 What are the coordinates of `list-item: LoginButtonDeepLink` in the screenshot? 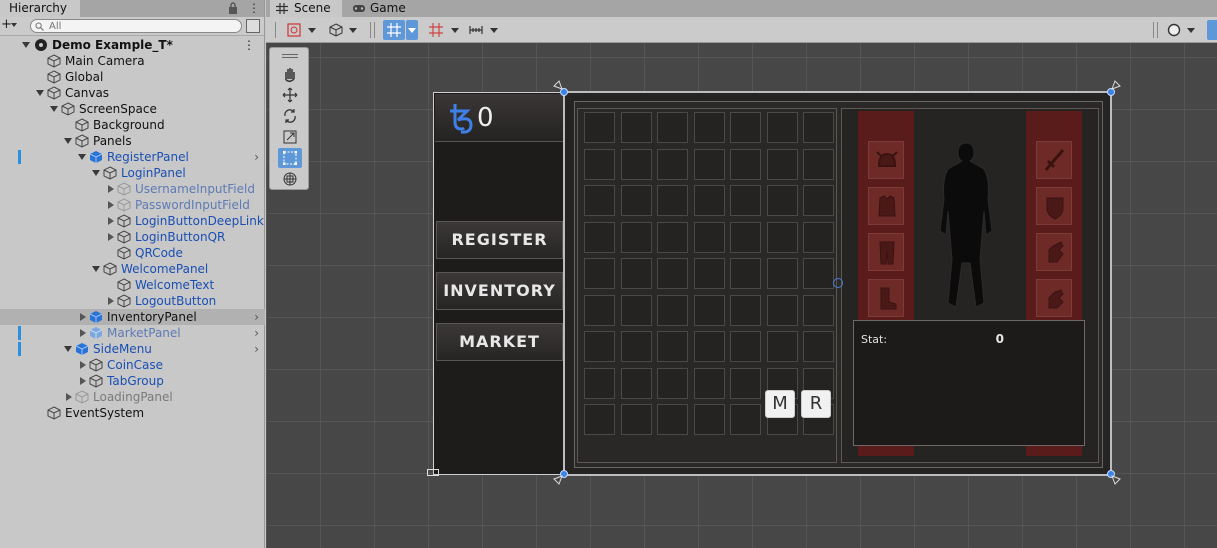 It's located at (132, 221).